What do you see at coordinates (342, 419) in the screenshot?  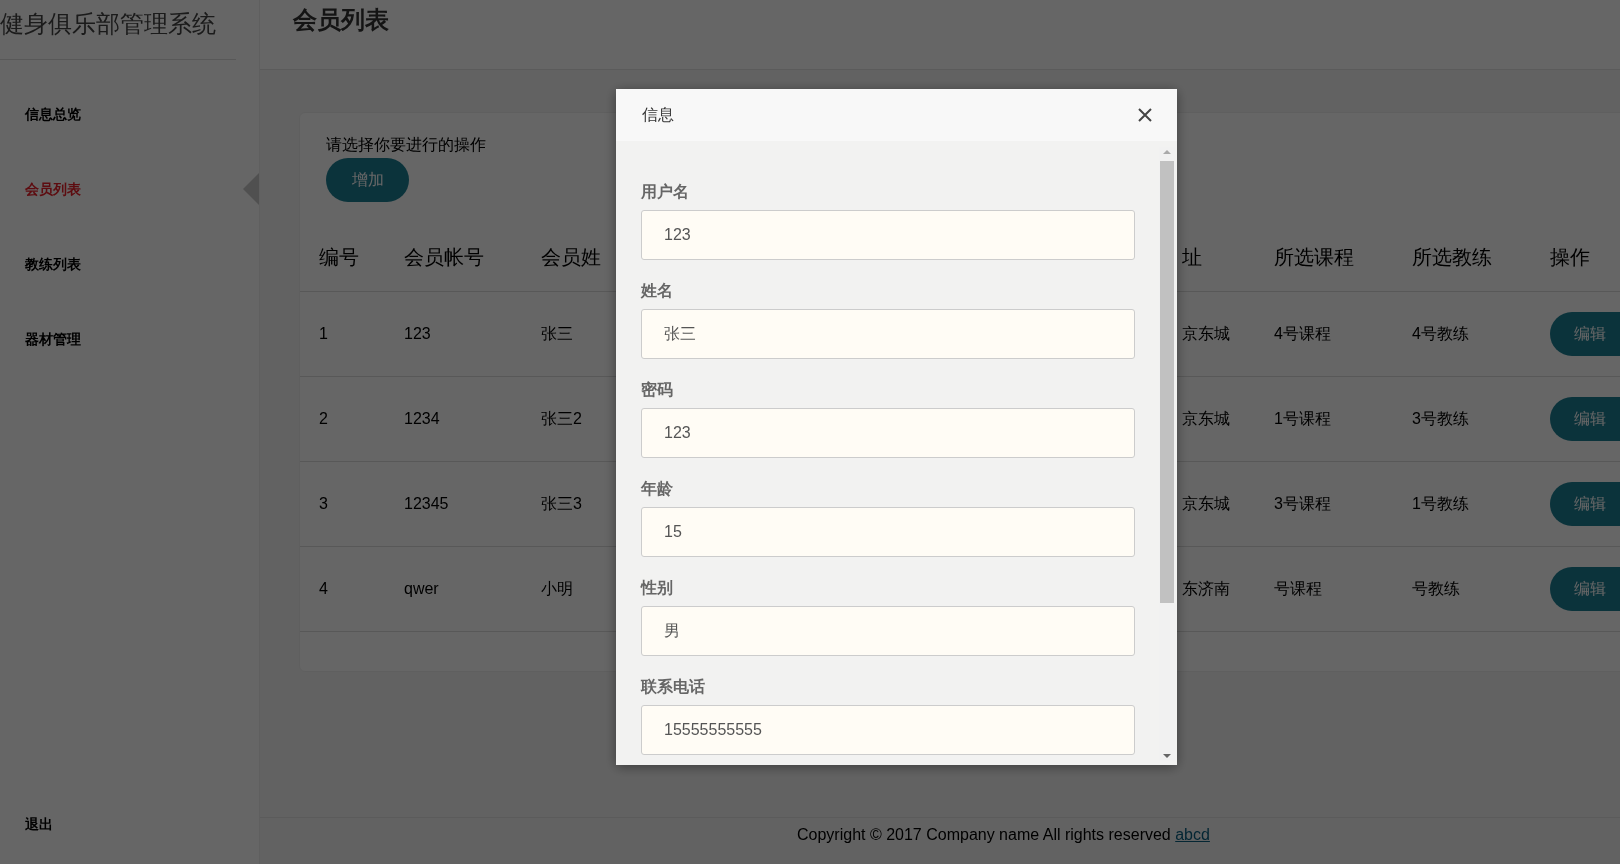 I see `table-cell: 2` at bounding box center [342, 419].